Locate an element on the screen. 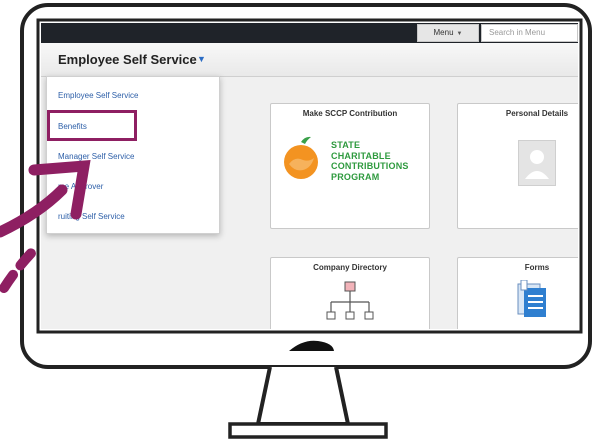  page-header: Employee Self Service ▼ is located at coordinates (309, 60).